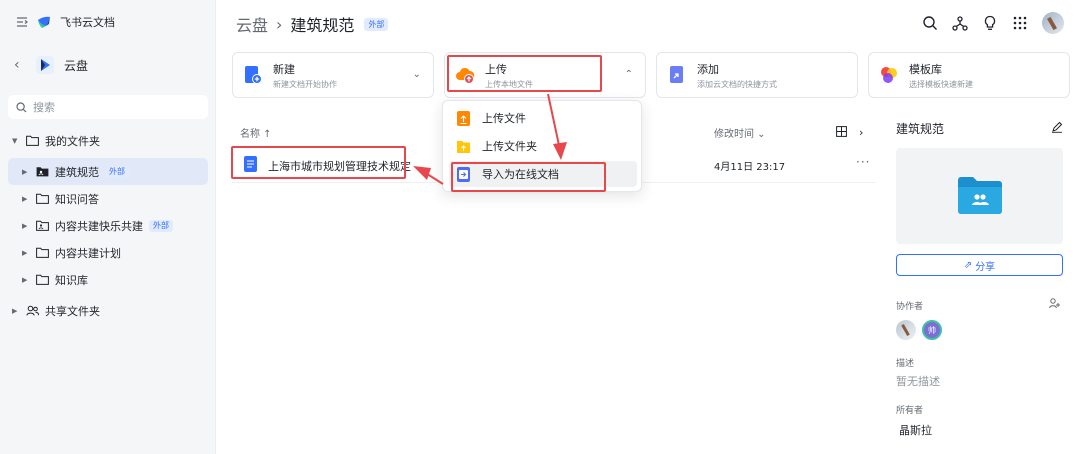 Image resolution: width=1080 pixels, height=454 pixels. I want to click on feishu-docs-logo, so click(44, 22).